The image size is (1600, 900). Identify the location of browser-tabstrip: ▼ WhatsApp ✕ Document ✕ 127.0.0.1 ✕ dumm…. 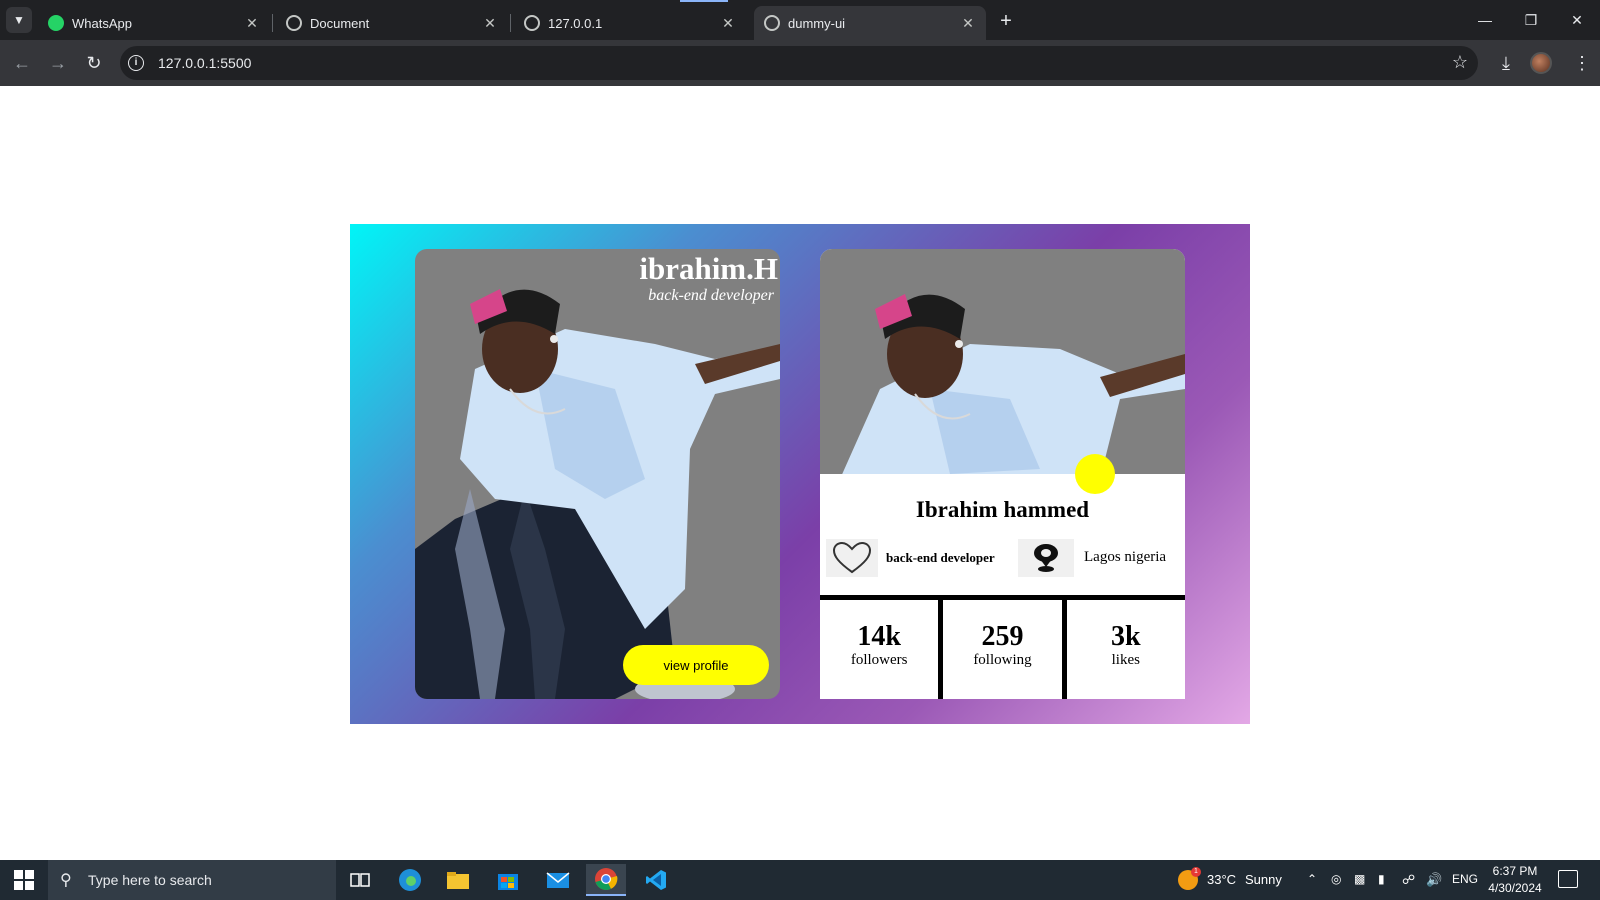
(800, 20).